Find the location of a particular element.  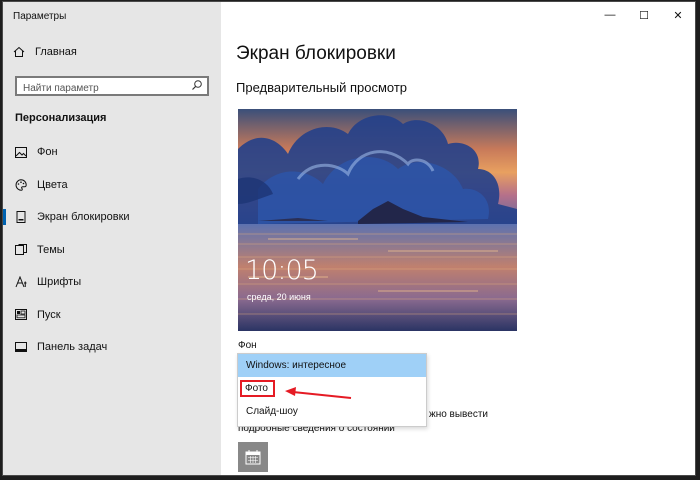

search-input is located at coordinates (100, 88).